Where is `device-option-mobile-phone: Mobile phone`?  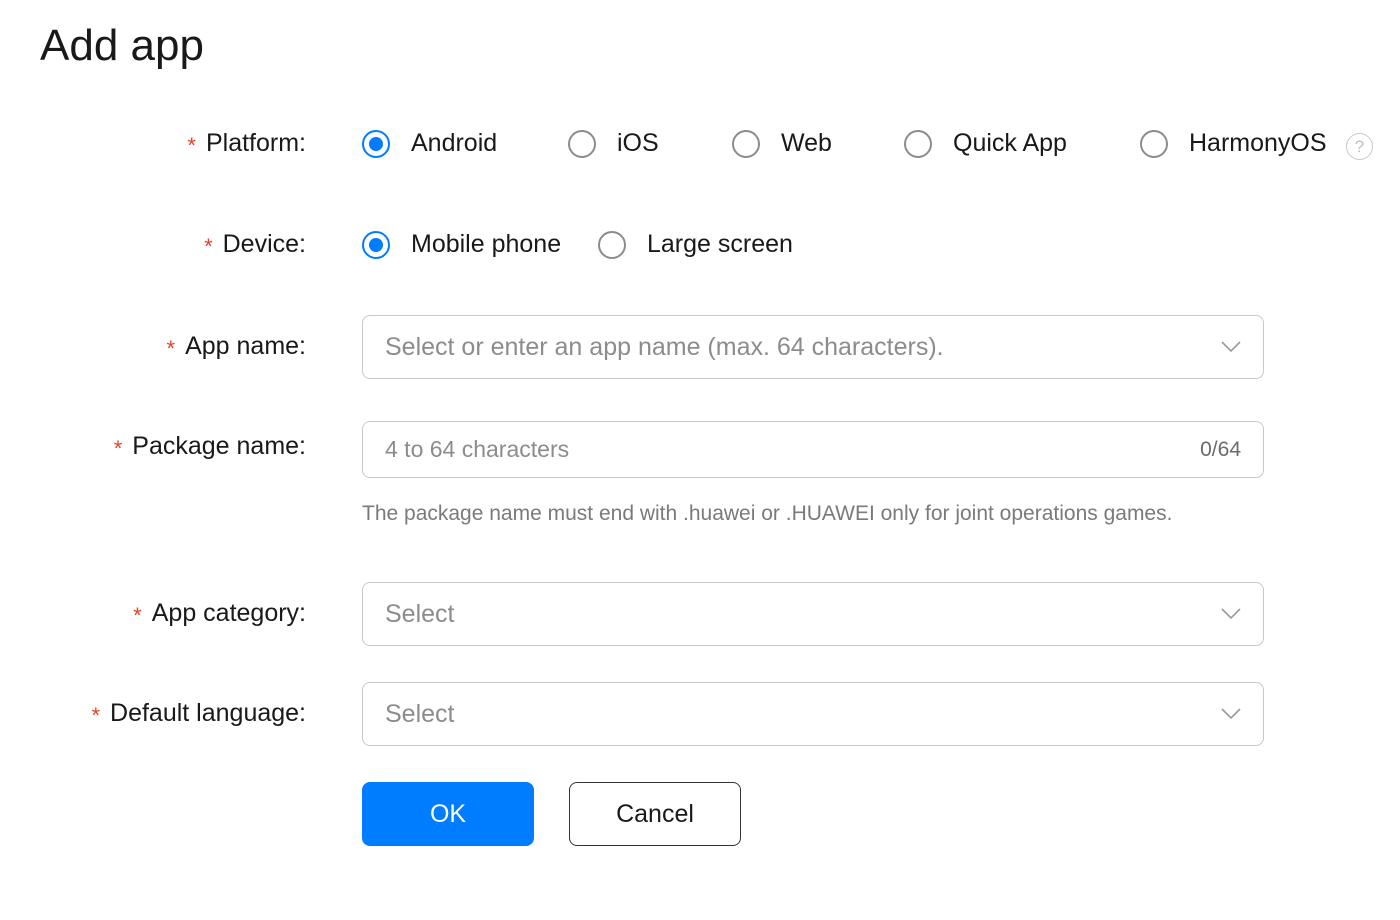
device-option-mobile-phone: Mobile phone is located at coordinates (461, 244).